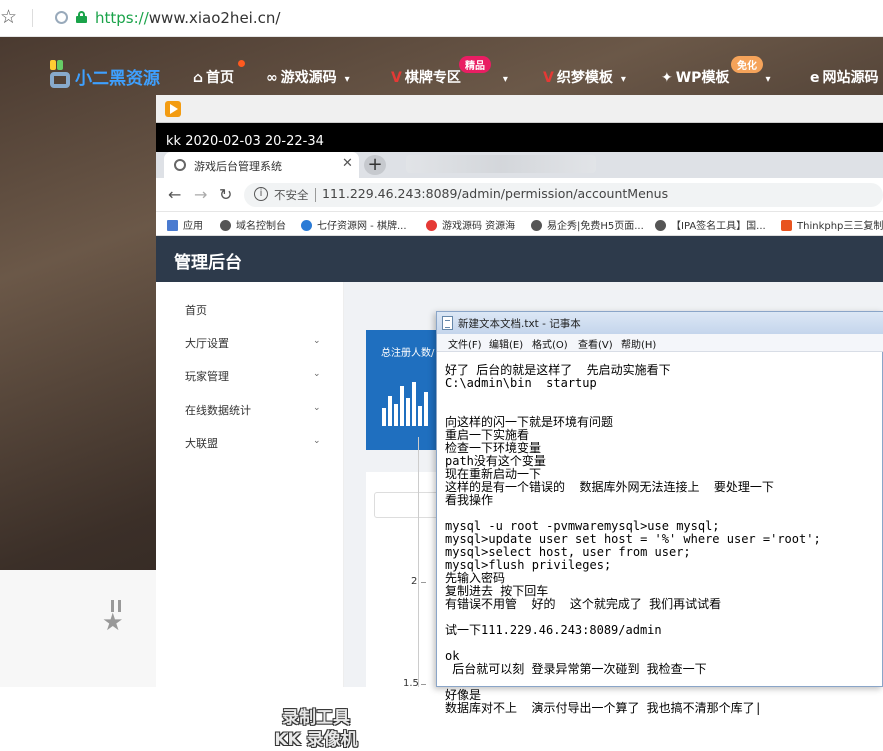 This screenshot has width=883, height=751. What do you see at coordinates (117, 76) in the screenshot?
I see `site-logo-text: 小二黑资源` at bounding box center [117, 76].